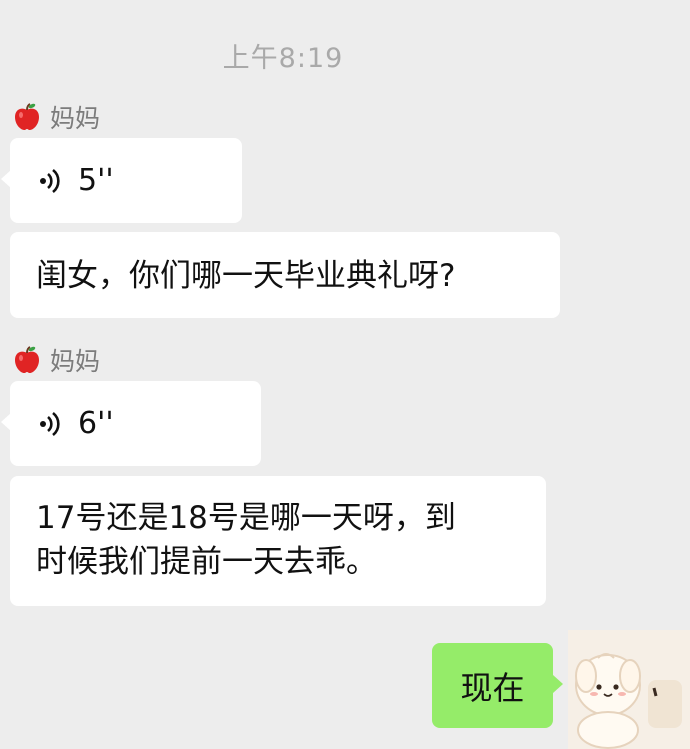 The height and width of the screenshot is (749, 690). I want to click on text-message-bubble: 闺女，你们哪一天毕业典礼呀?, so click(285, 275).